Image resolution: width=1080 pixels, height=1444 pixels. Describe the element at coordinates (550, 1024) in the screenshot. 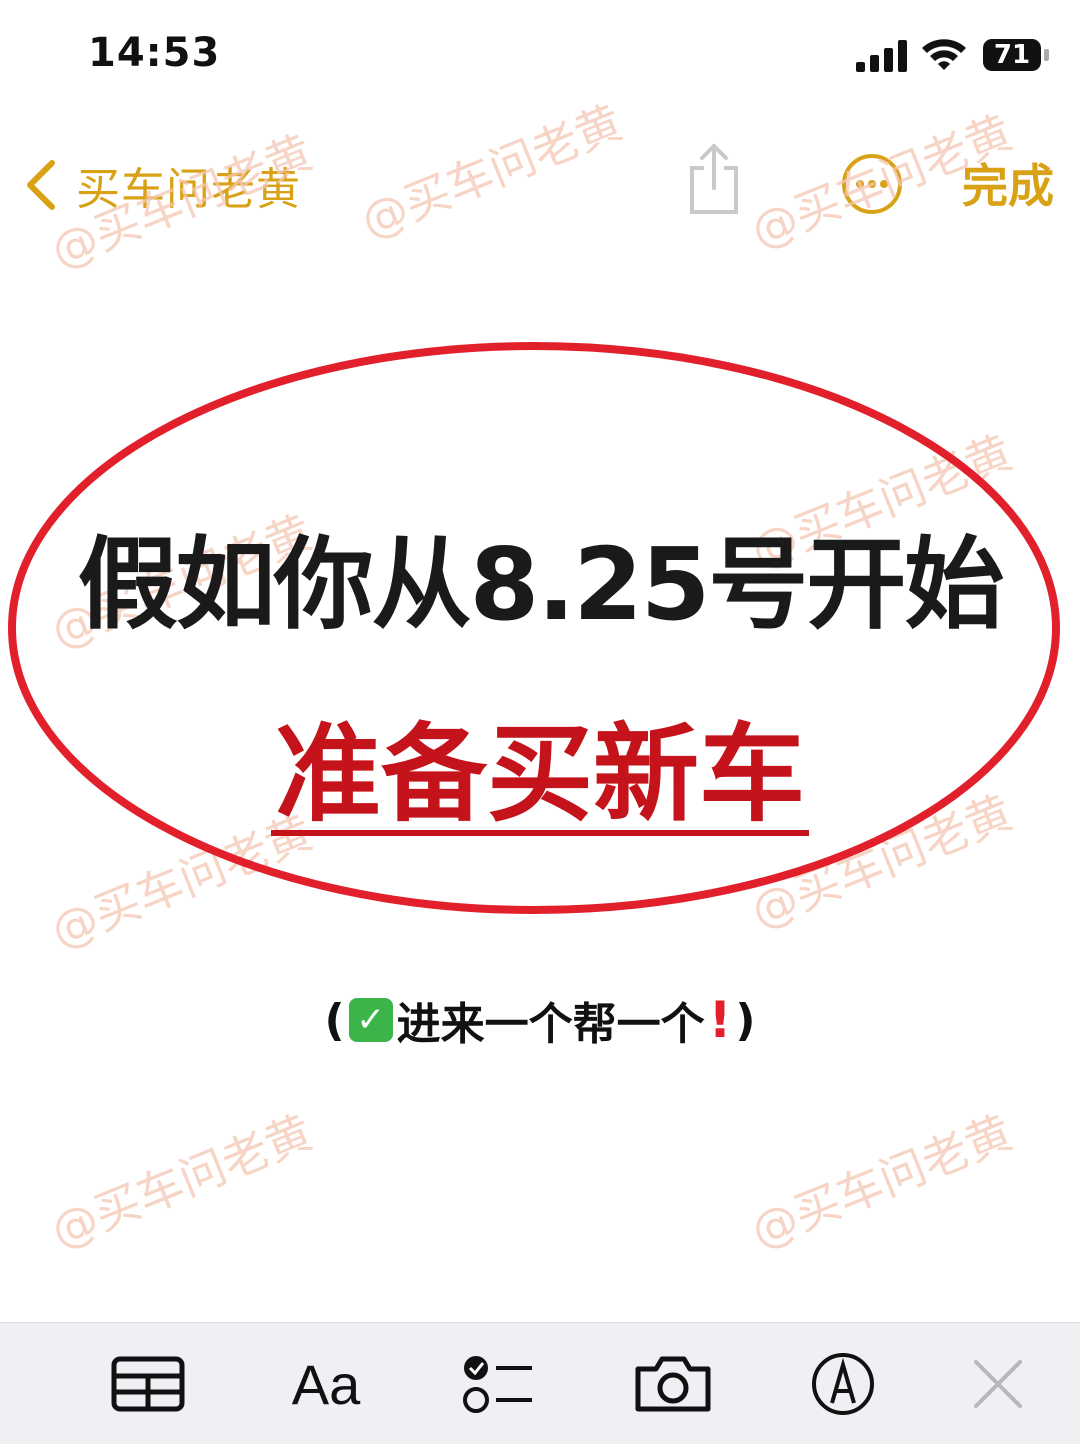

I see `tagline-text: 进来一个帮一个` at that location.